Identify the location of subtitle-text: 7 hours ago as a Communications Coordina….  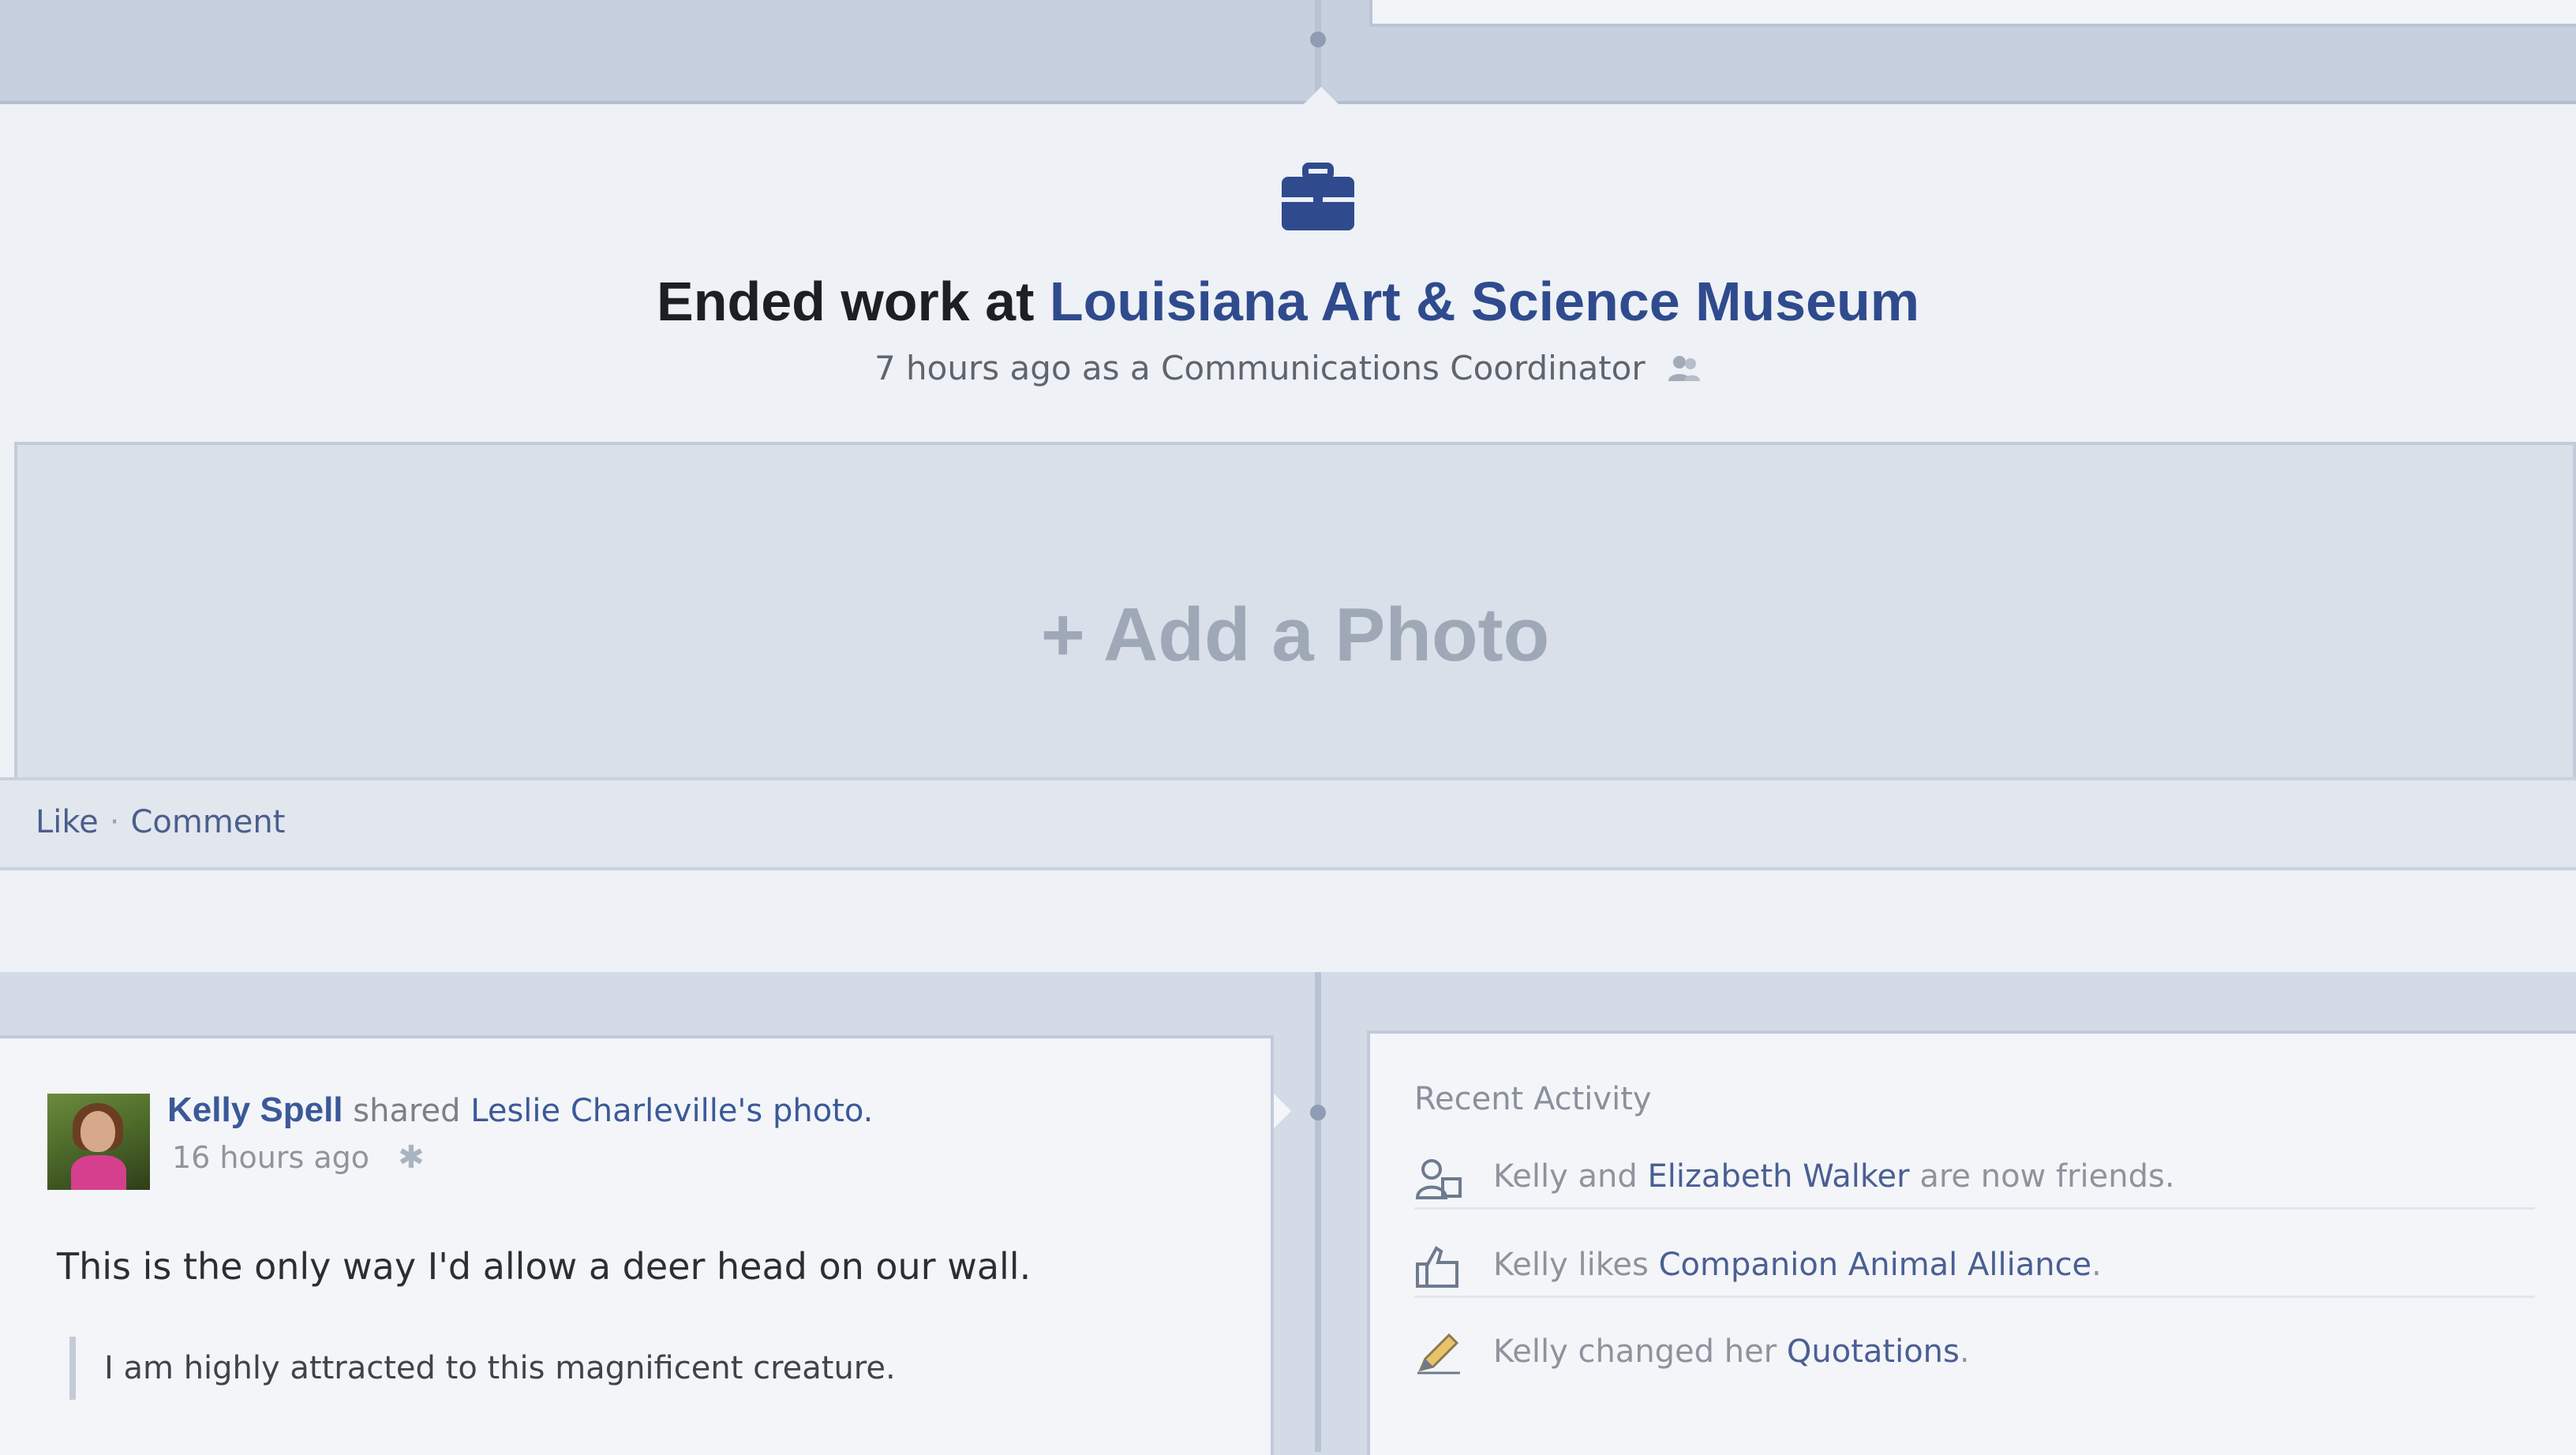
(1260, 368).